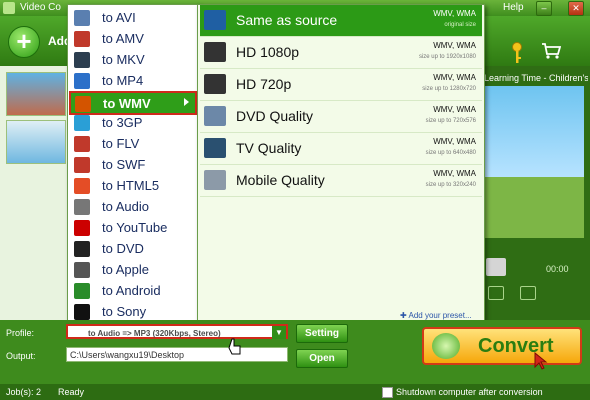  I want to click on submenu-arrow-icon, so click(186, 102).